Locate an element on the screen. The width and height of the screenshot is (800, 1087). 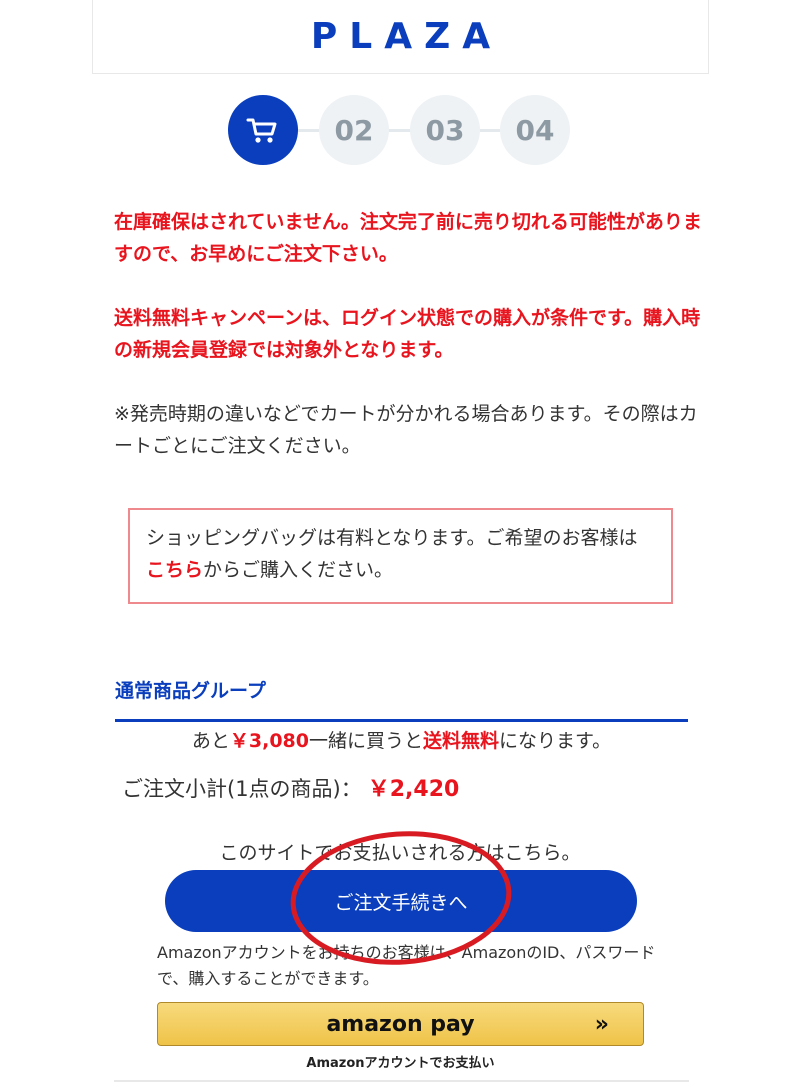
step-cart is located at coordinates (263, 130).